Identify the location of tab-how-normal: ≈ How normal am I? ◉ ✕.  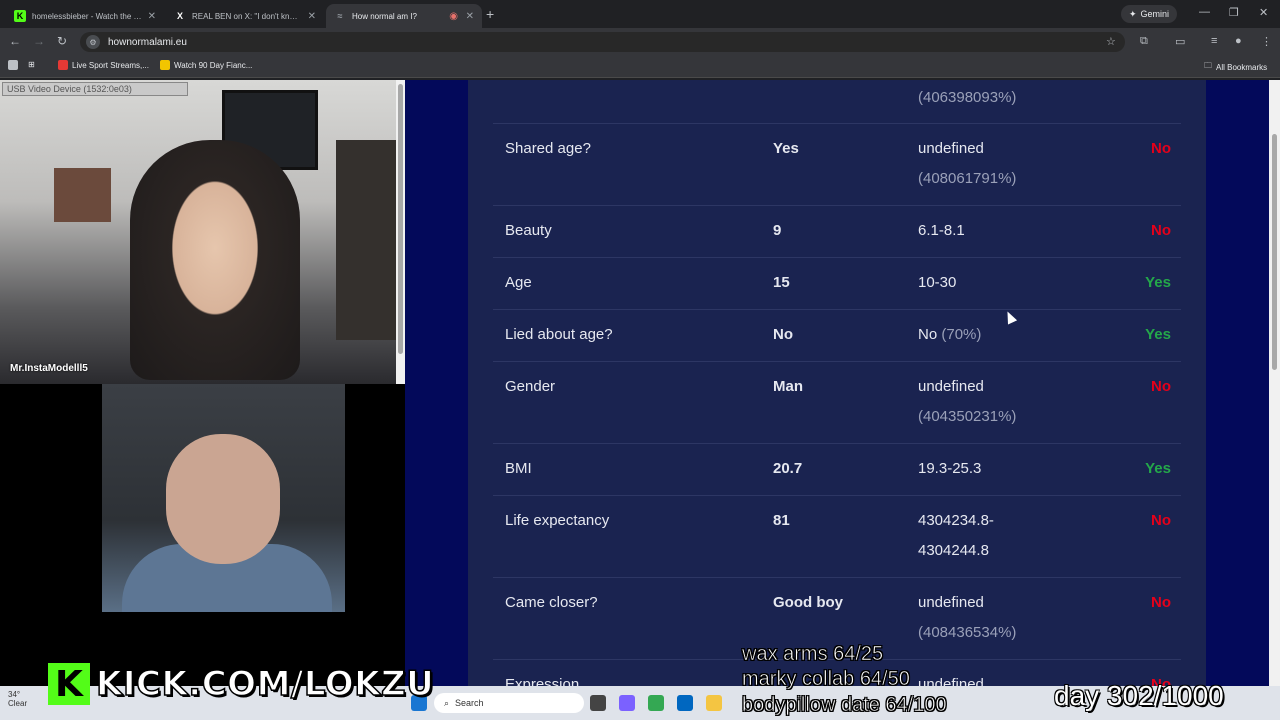
(404, 16).